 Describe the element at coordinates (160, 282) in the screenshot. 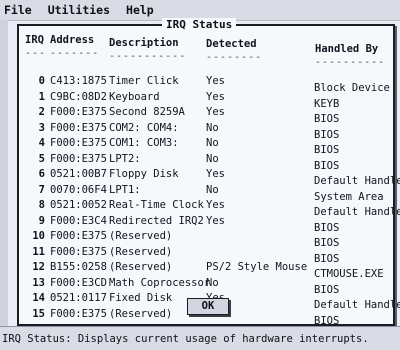

I see `irq-description: Math Coprocessor` at that location.